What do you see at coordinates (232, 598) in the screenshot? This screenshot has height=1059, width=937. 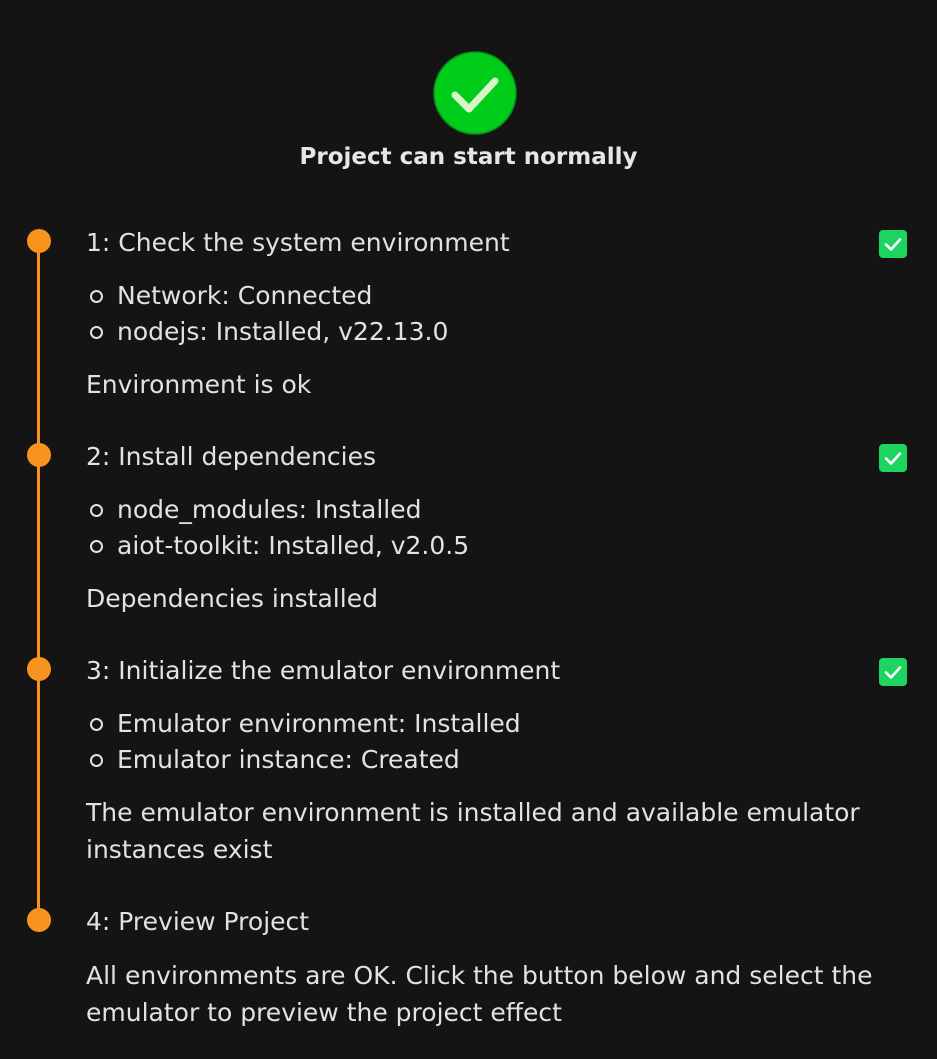 I see `step-summary: Dependencies installed` at bounding box center [232, 598].